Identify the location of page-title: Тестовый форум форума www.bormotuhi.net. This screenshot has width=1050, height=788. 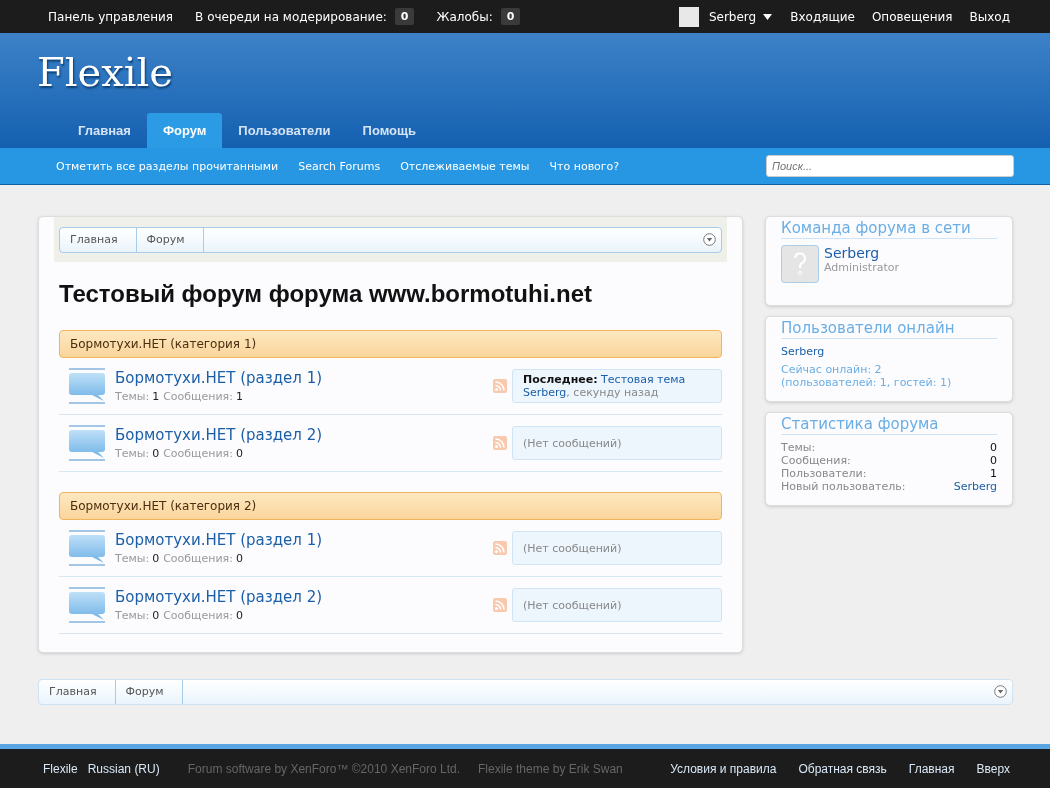
(326, 294).